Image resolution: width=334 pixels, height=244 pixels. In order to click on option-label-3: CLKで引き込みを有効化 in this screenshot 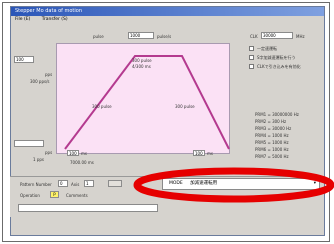, I will do `click(279, 66)`.